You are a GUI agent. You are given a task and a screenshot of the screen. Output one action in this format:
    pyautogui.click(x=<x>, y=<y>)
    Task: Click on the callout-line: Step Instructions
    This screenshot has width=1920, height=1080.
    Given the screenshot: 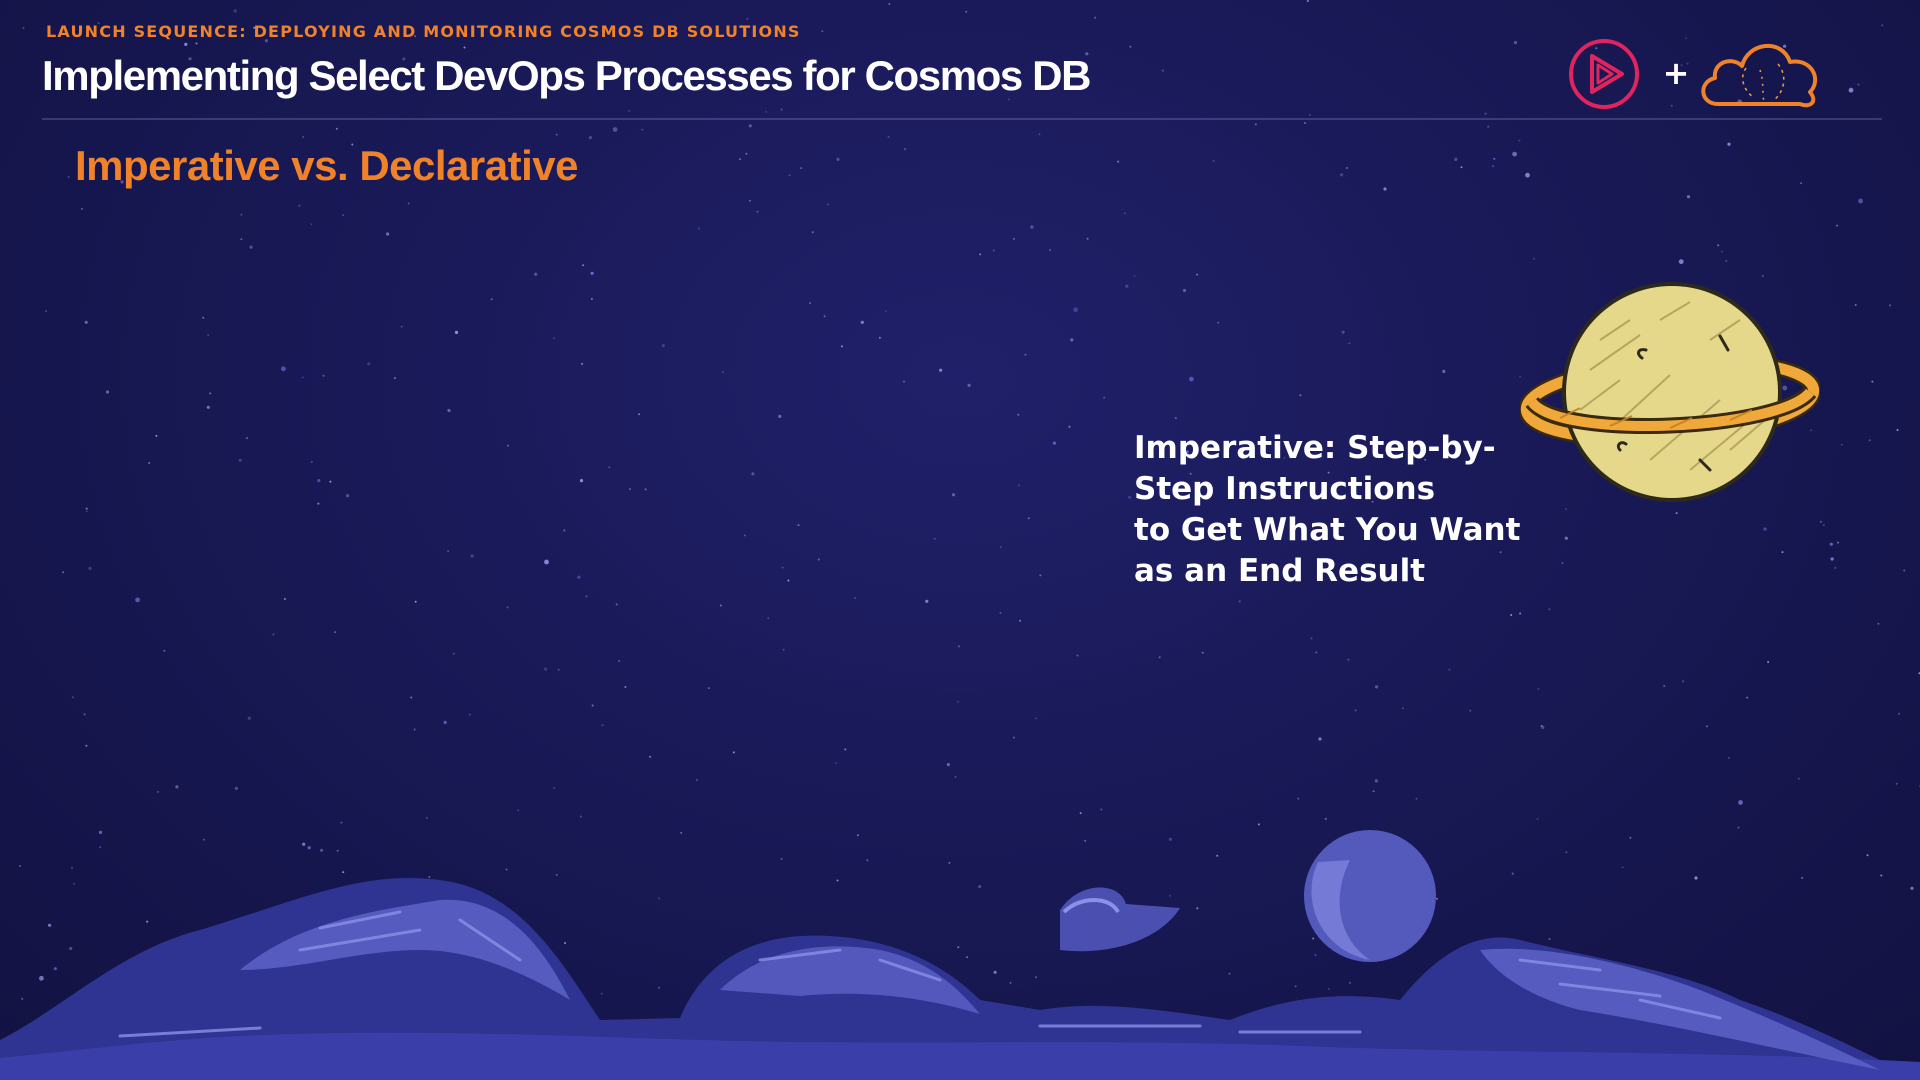 What is the action you would take?
    pyautogui.click(x=1285, y=489)
    